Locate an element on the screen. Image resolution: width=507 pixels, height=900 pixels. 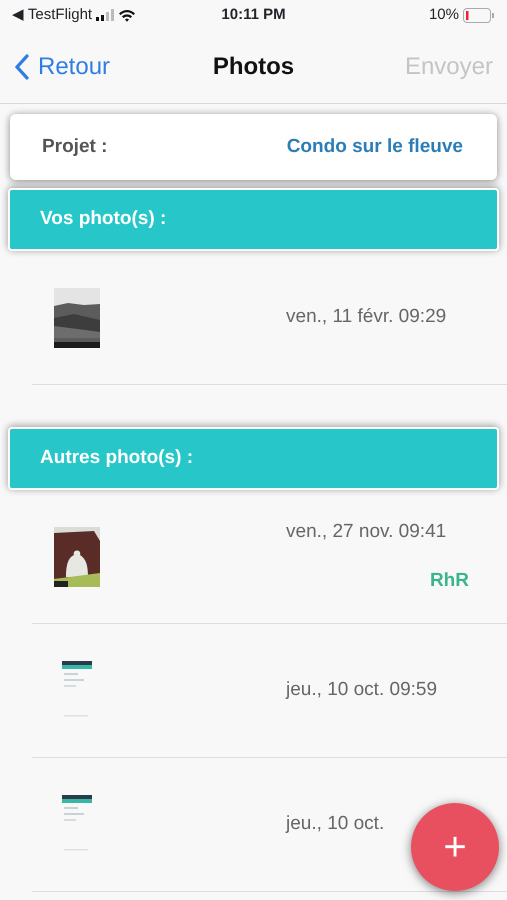
signal-icon is located at coordinates (105, 15).